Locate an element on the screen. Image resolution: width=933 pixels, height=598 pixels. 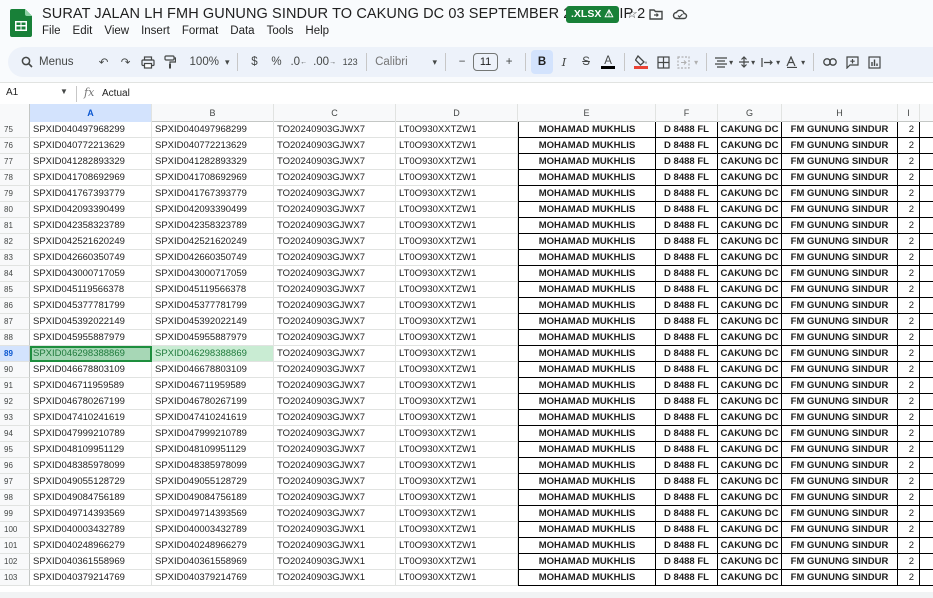
merge-cells-icon: ▾ is located at coordinates (687, 62).